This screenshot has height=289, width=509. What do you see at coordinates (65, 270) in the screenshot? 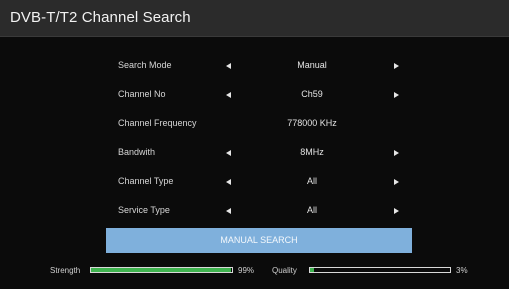
I see `strength-label: Strength` at bounding box center [65, 270].